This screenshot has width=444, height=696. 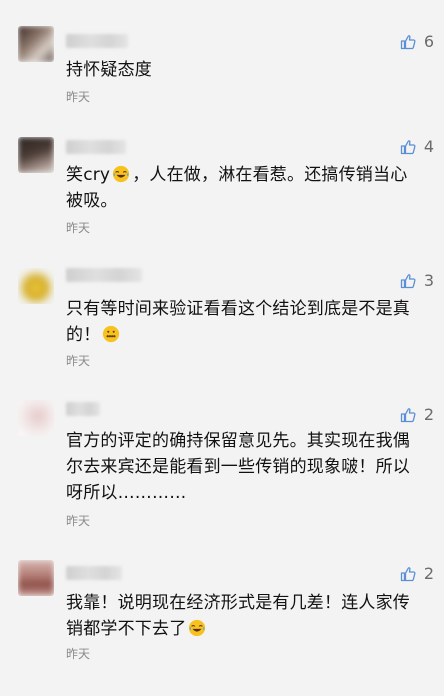 I want to click on like-count: 6, so click(x=428, y=41).